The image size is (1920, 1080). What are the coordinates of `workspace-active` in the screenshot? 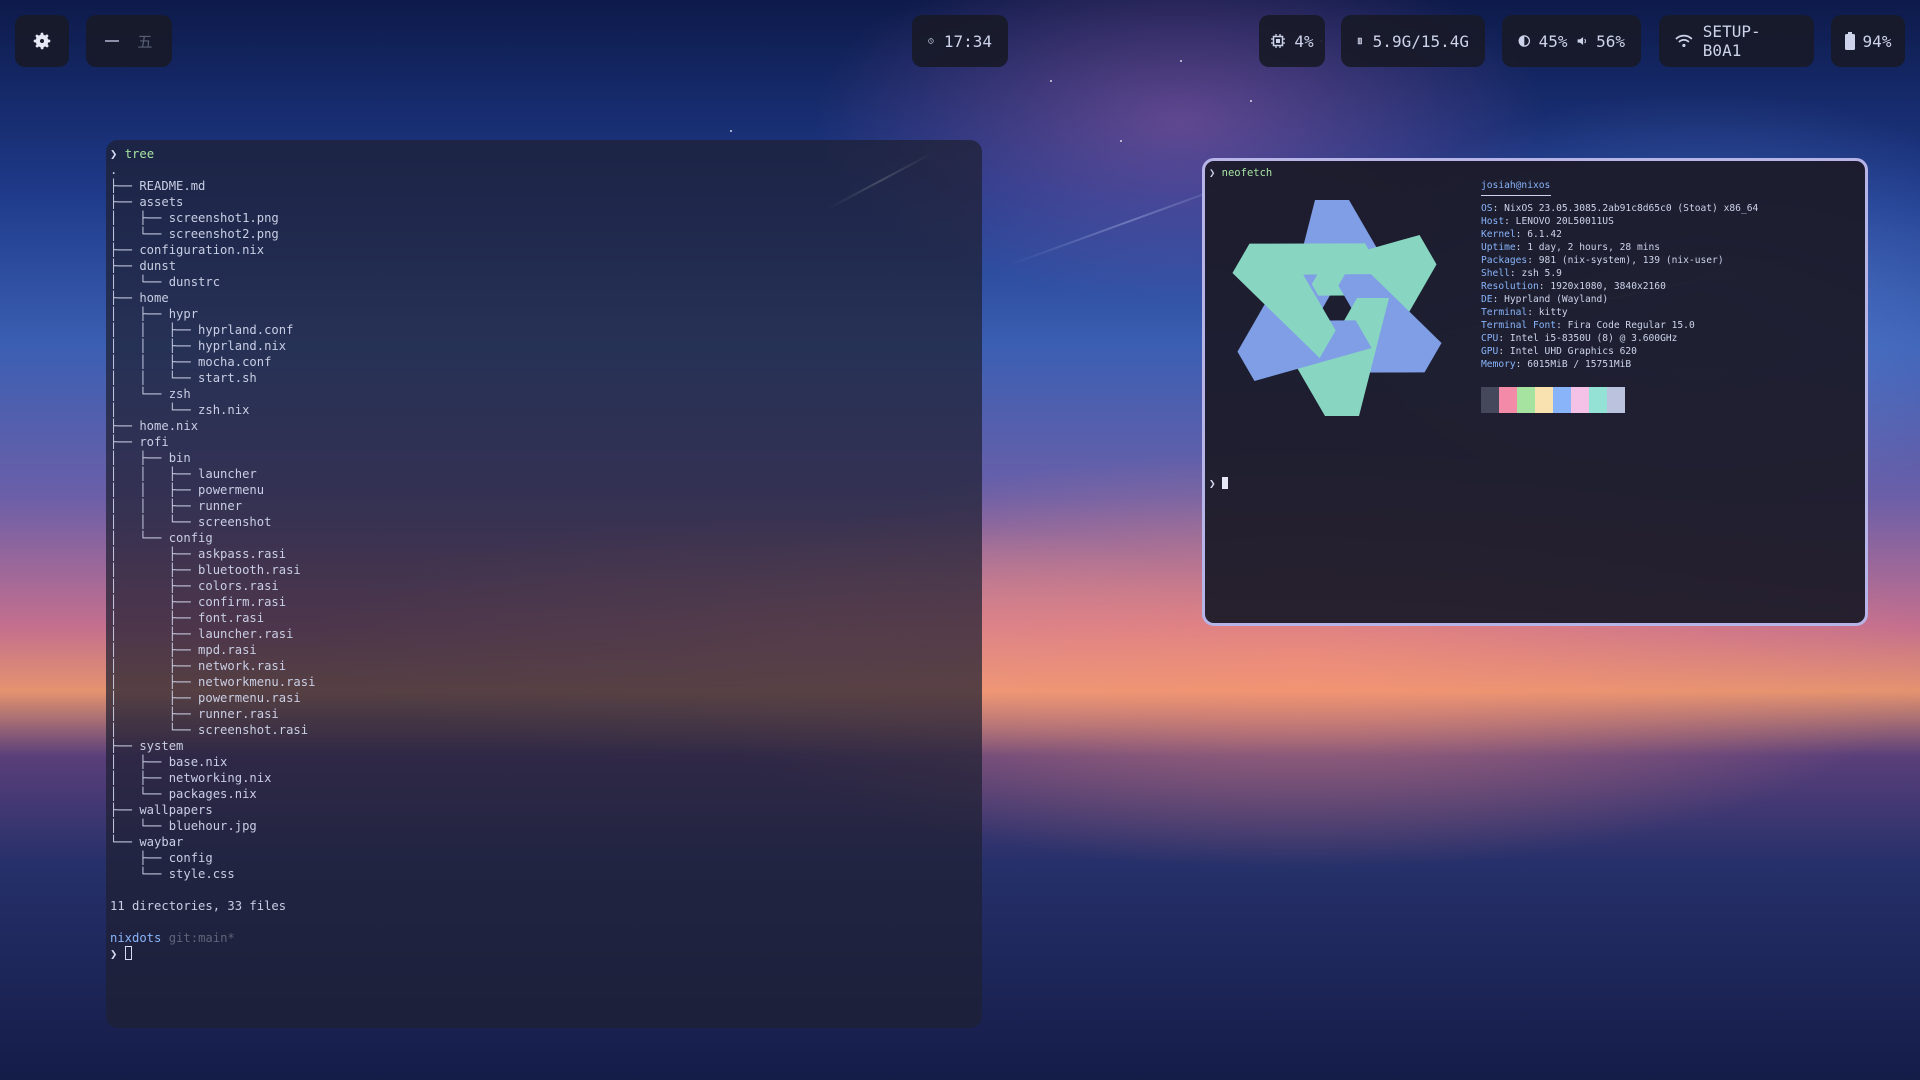 It's located at (112, 41).